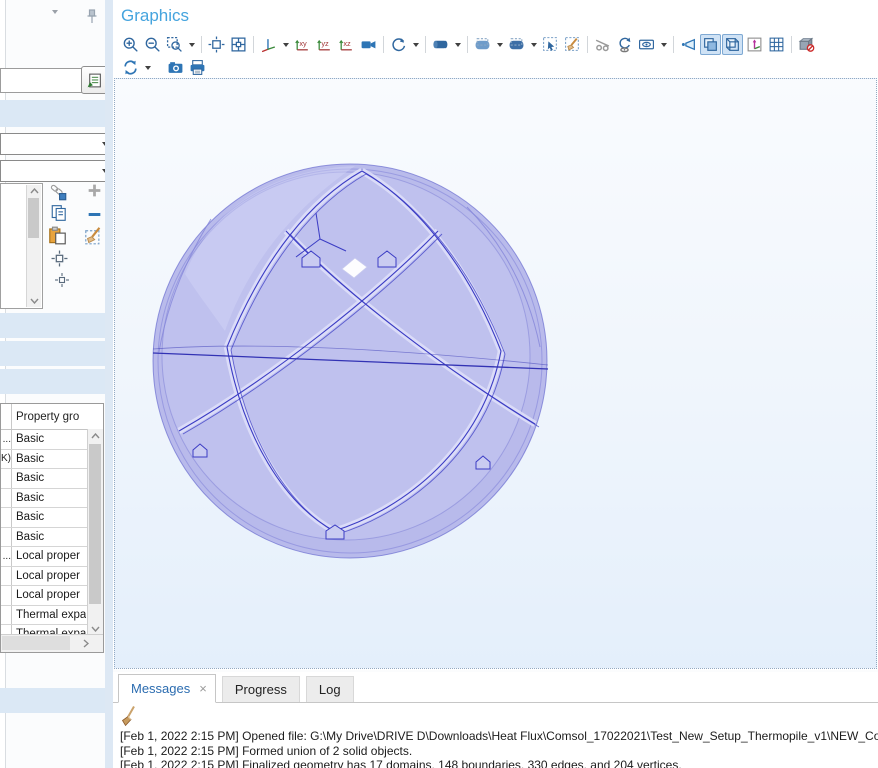 The height and width of the screenshot is (768, 878). I want to click on scene-appearance-button, so click(440, 44).